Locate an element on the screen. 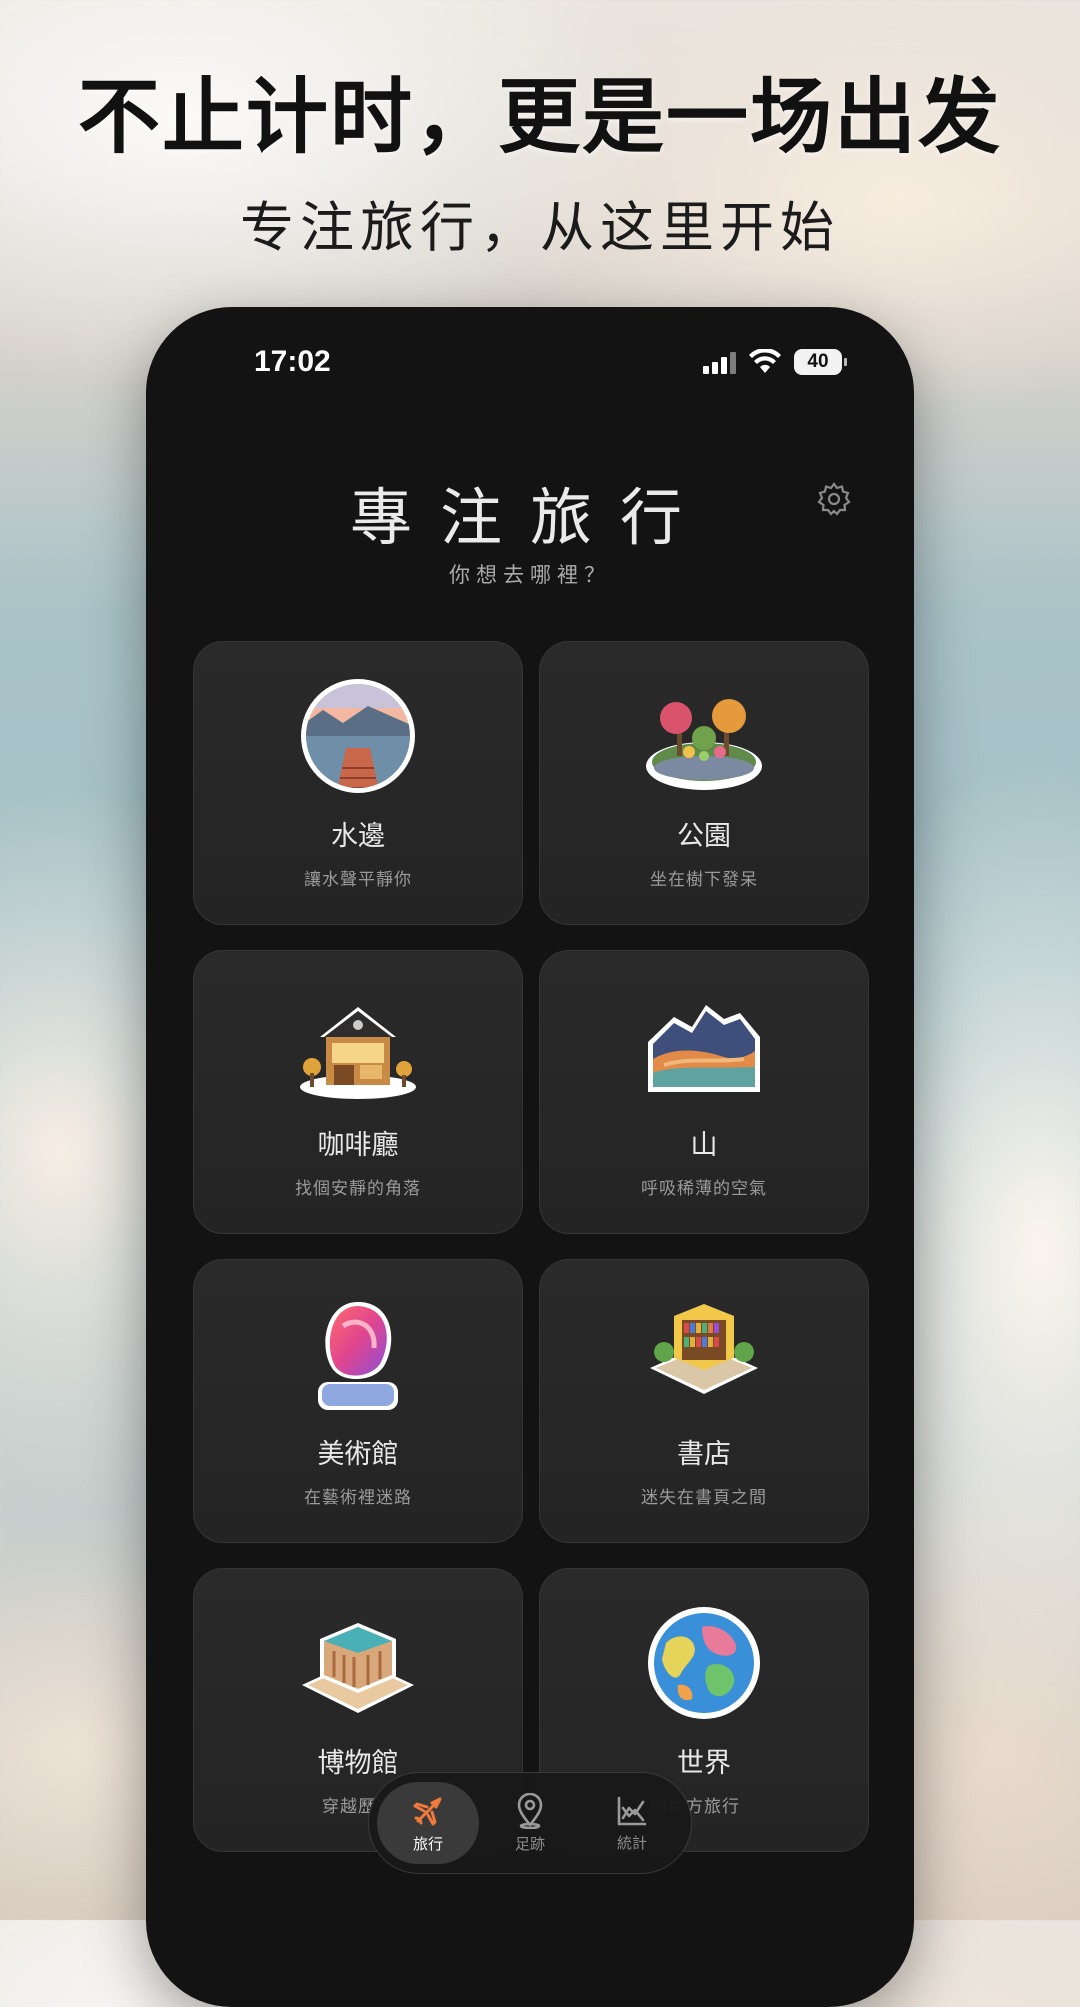 This screenshot has width=1080, height=2007. destination-name: 山 is located at coordinates (704, 1145).